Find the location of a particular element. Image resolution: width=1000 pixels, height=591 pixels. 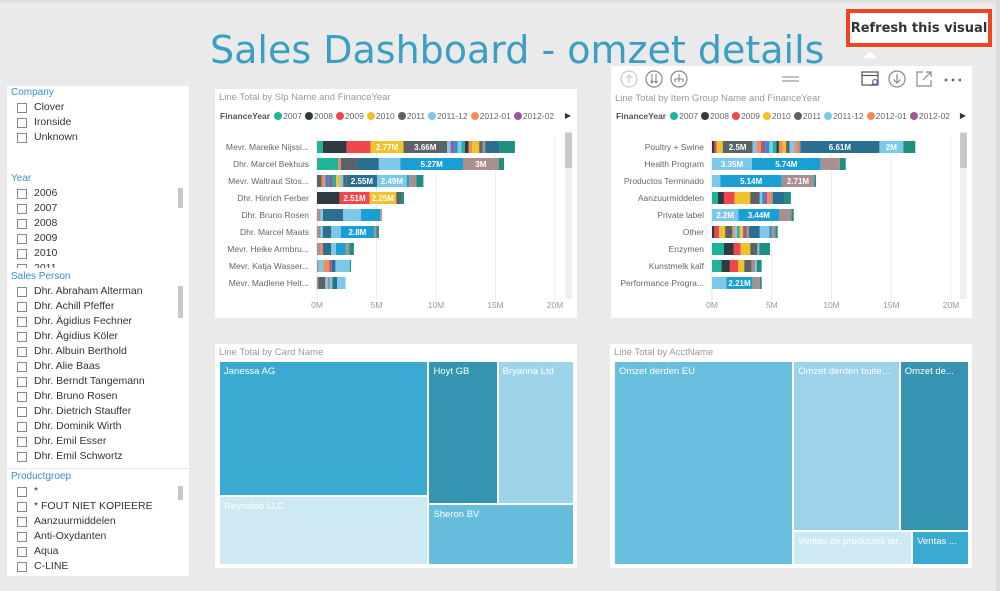

treemap-cell: Hoyt GB is located at coordinates (463, 432).